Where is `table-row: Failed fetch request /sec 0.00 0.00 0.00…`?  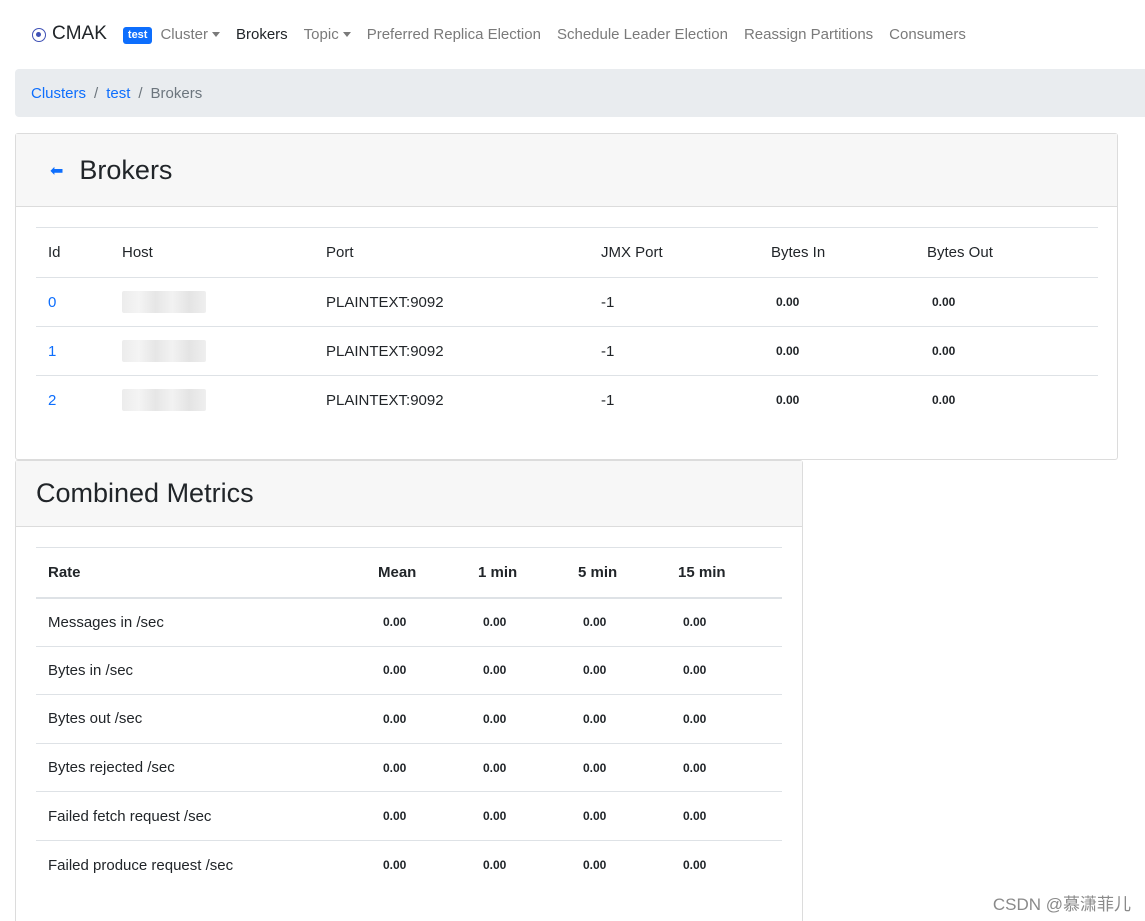 table-row: Failed fetch request /sec 0.00 0.00 0.00… is located at coordinates (409, 816).